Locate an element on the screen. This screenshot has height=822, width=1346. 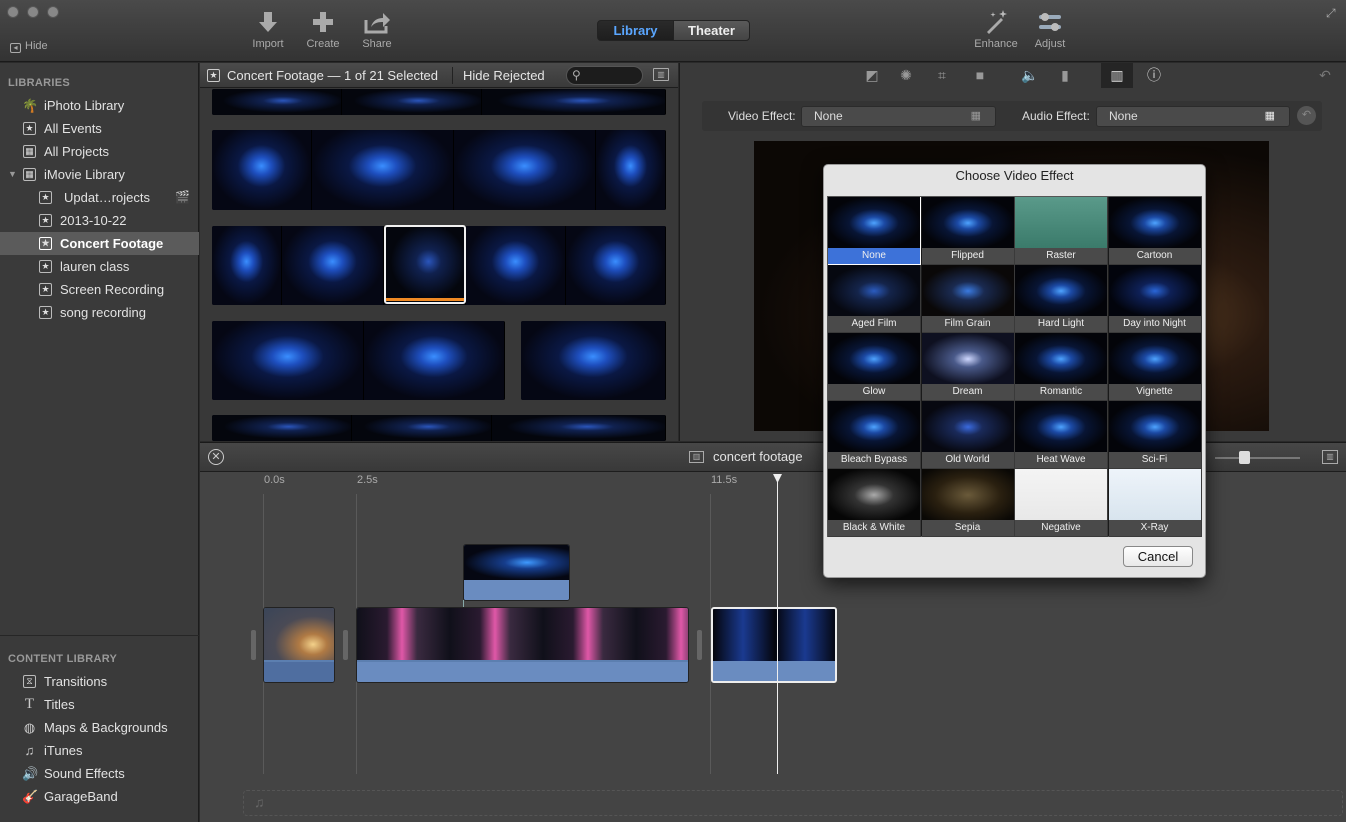
sidebar-item-label: Screen Recording is located at coordinates (112, 289).